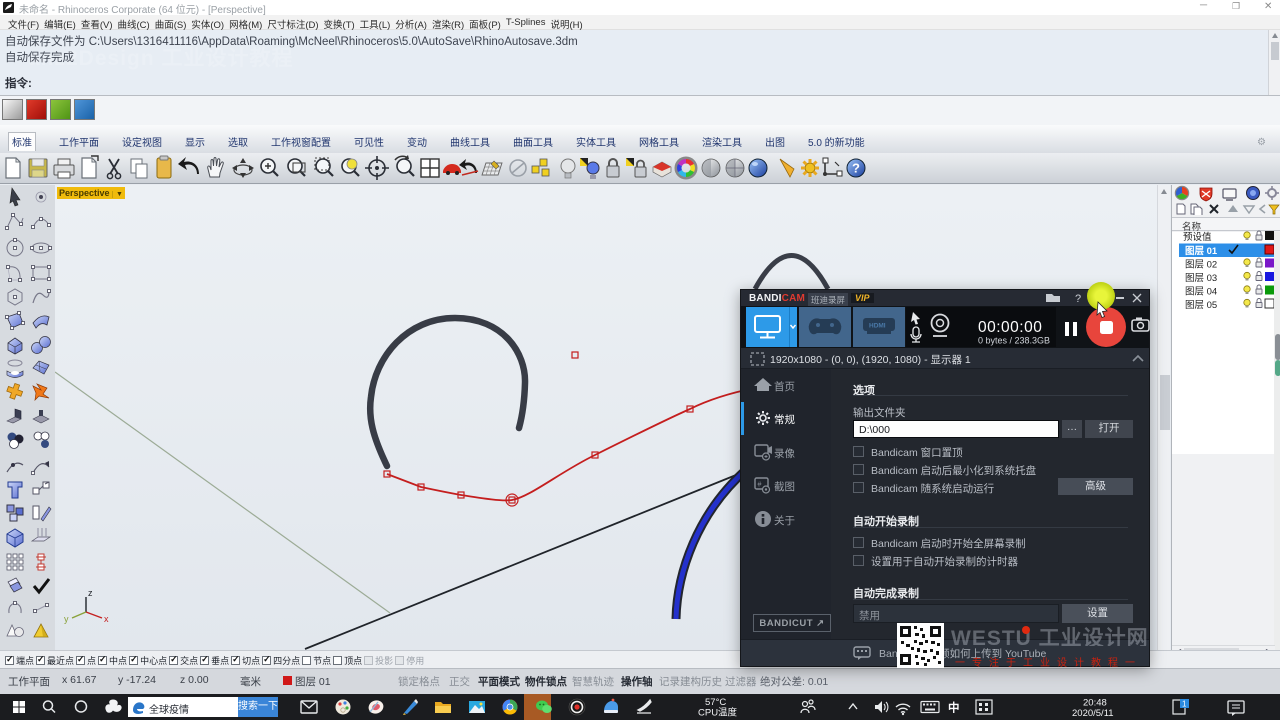 The image size is (1280, 720). I want to click on svg-text: 预设值, so click(1197, 237).